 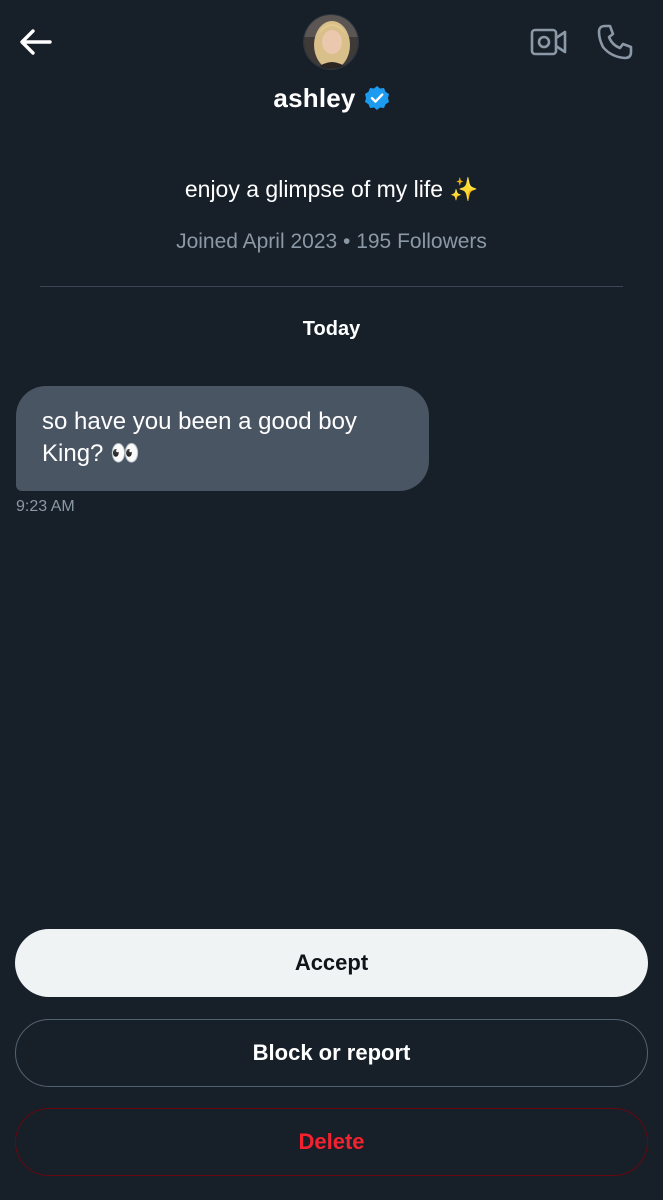 What do you see at coordinates (331, 42) in the screenshot?
I see `avatar` at bounding box center [331, 42].